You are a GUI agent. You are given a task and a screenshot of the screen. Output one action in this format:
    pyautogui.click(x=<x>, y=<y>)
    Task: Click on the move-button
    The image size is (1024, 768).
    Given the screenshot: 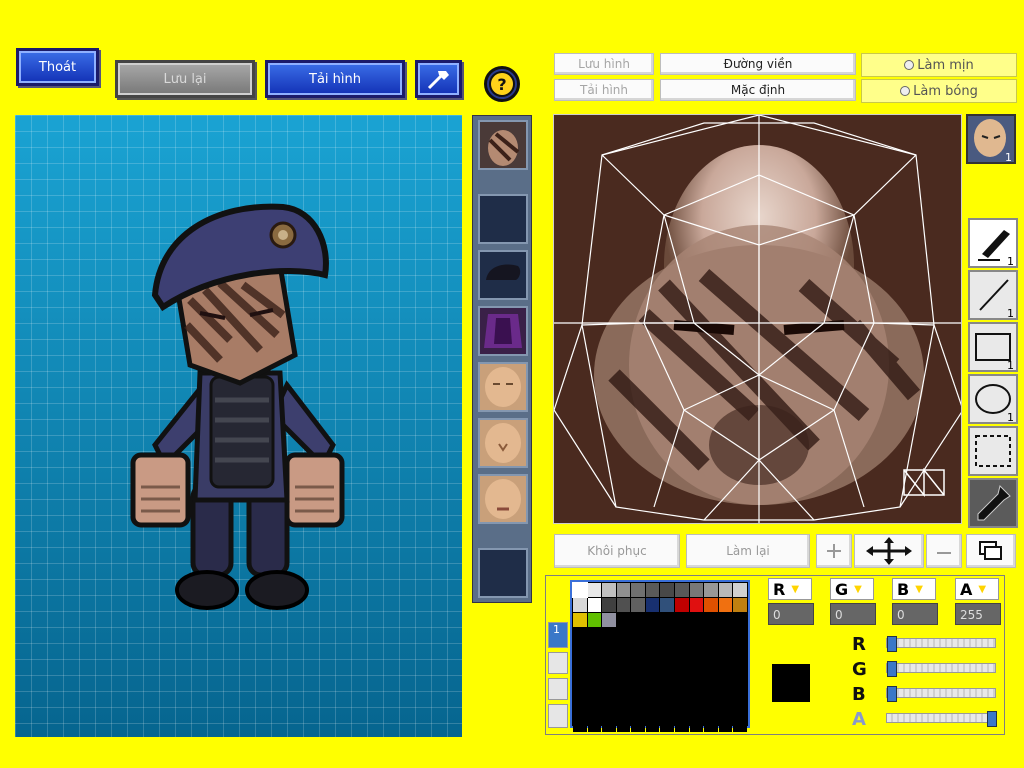 What is the action you would take?
    pyautogui.click(x=889, y=551)
    